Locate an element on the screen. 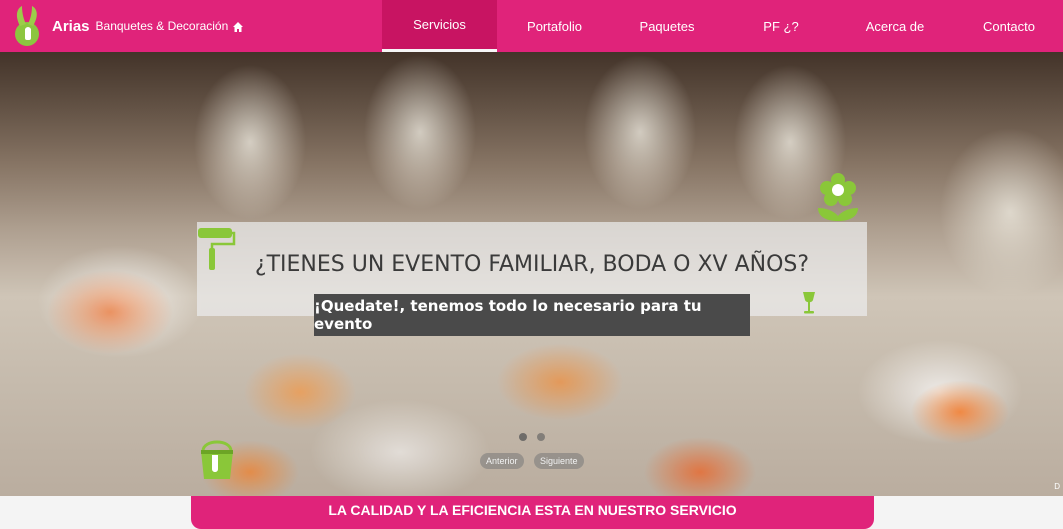  carousel-indicators is located at coordinates (532, 437).